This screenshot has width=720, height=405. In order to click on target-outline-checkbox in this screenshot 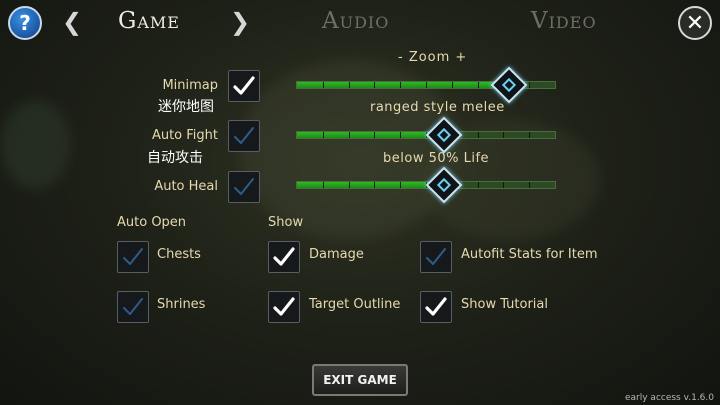, I will do `click(284, 307)`.